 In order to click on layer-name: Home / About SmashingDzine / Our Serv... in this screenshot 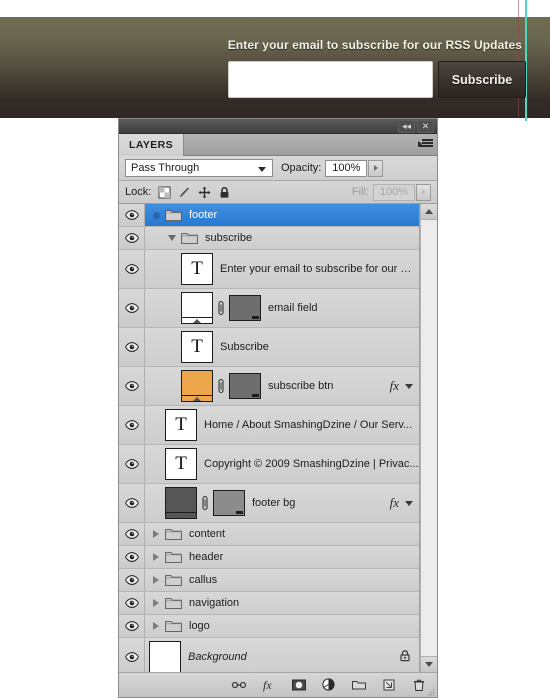, I will do `click(308, 425)`.